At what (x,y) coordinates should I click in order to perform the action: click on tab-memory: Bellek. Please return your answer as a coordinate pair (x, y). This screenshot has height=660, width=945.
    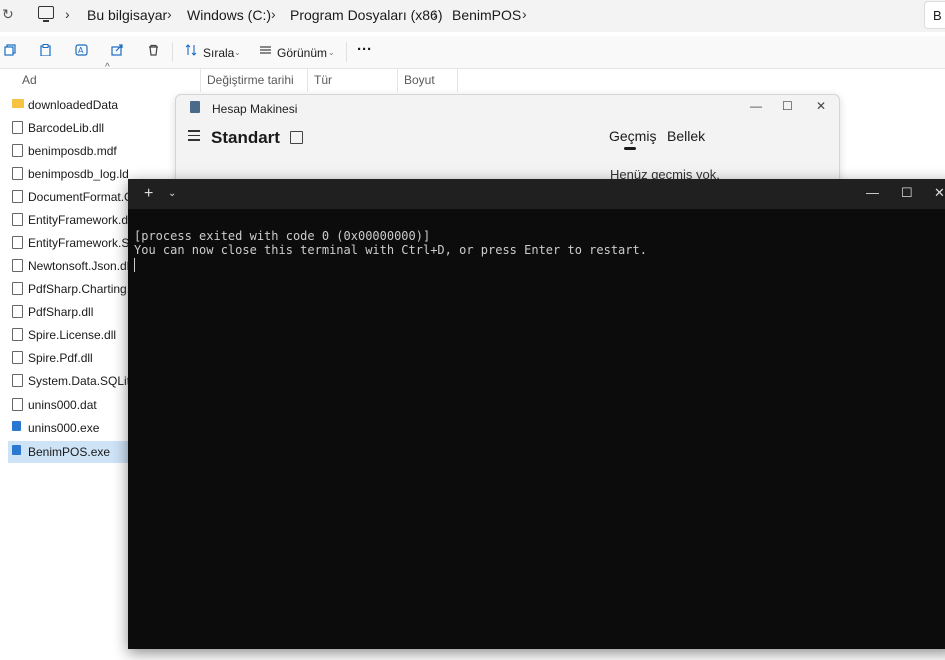
    Looking at the image, I should click on (686, 136).